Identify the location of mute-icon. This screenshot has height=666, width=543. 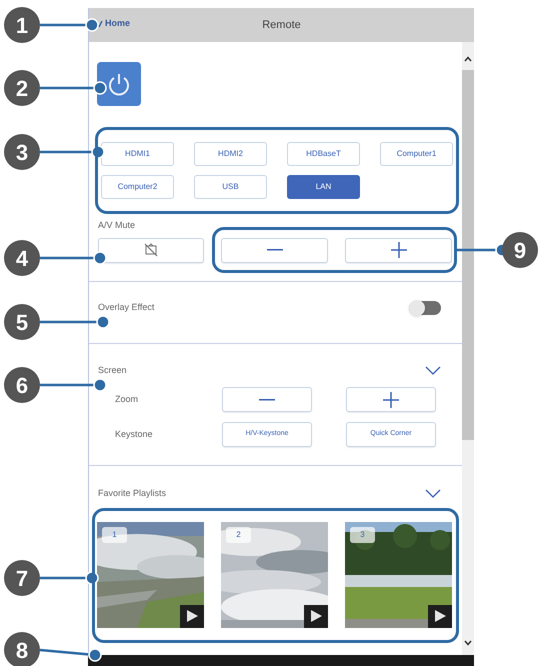
(151, 250).